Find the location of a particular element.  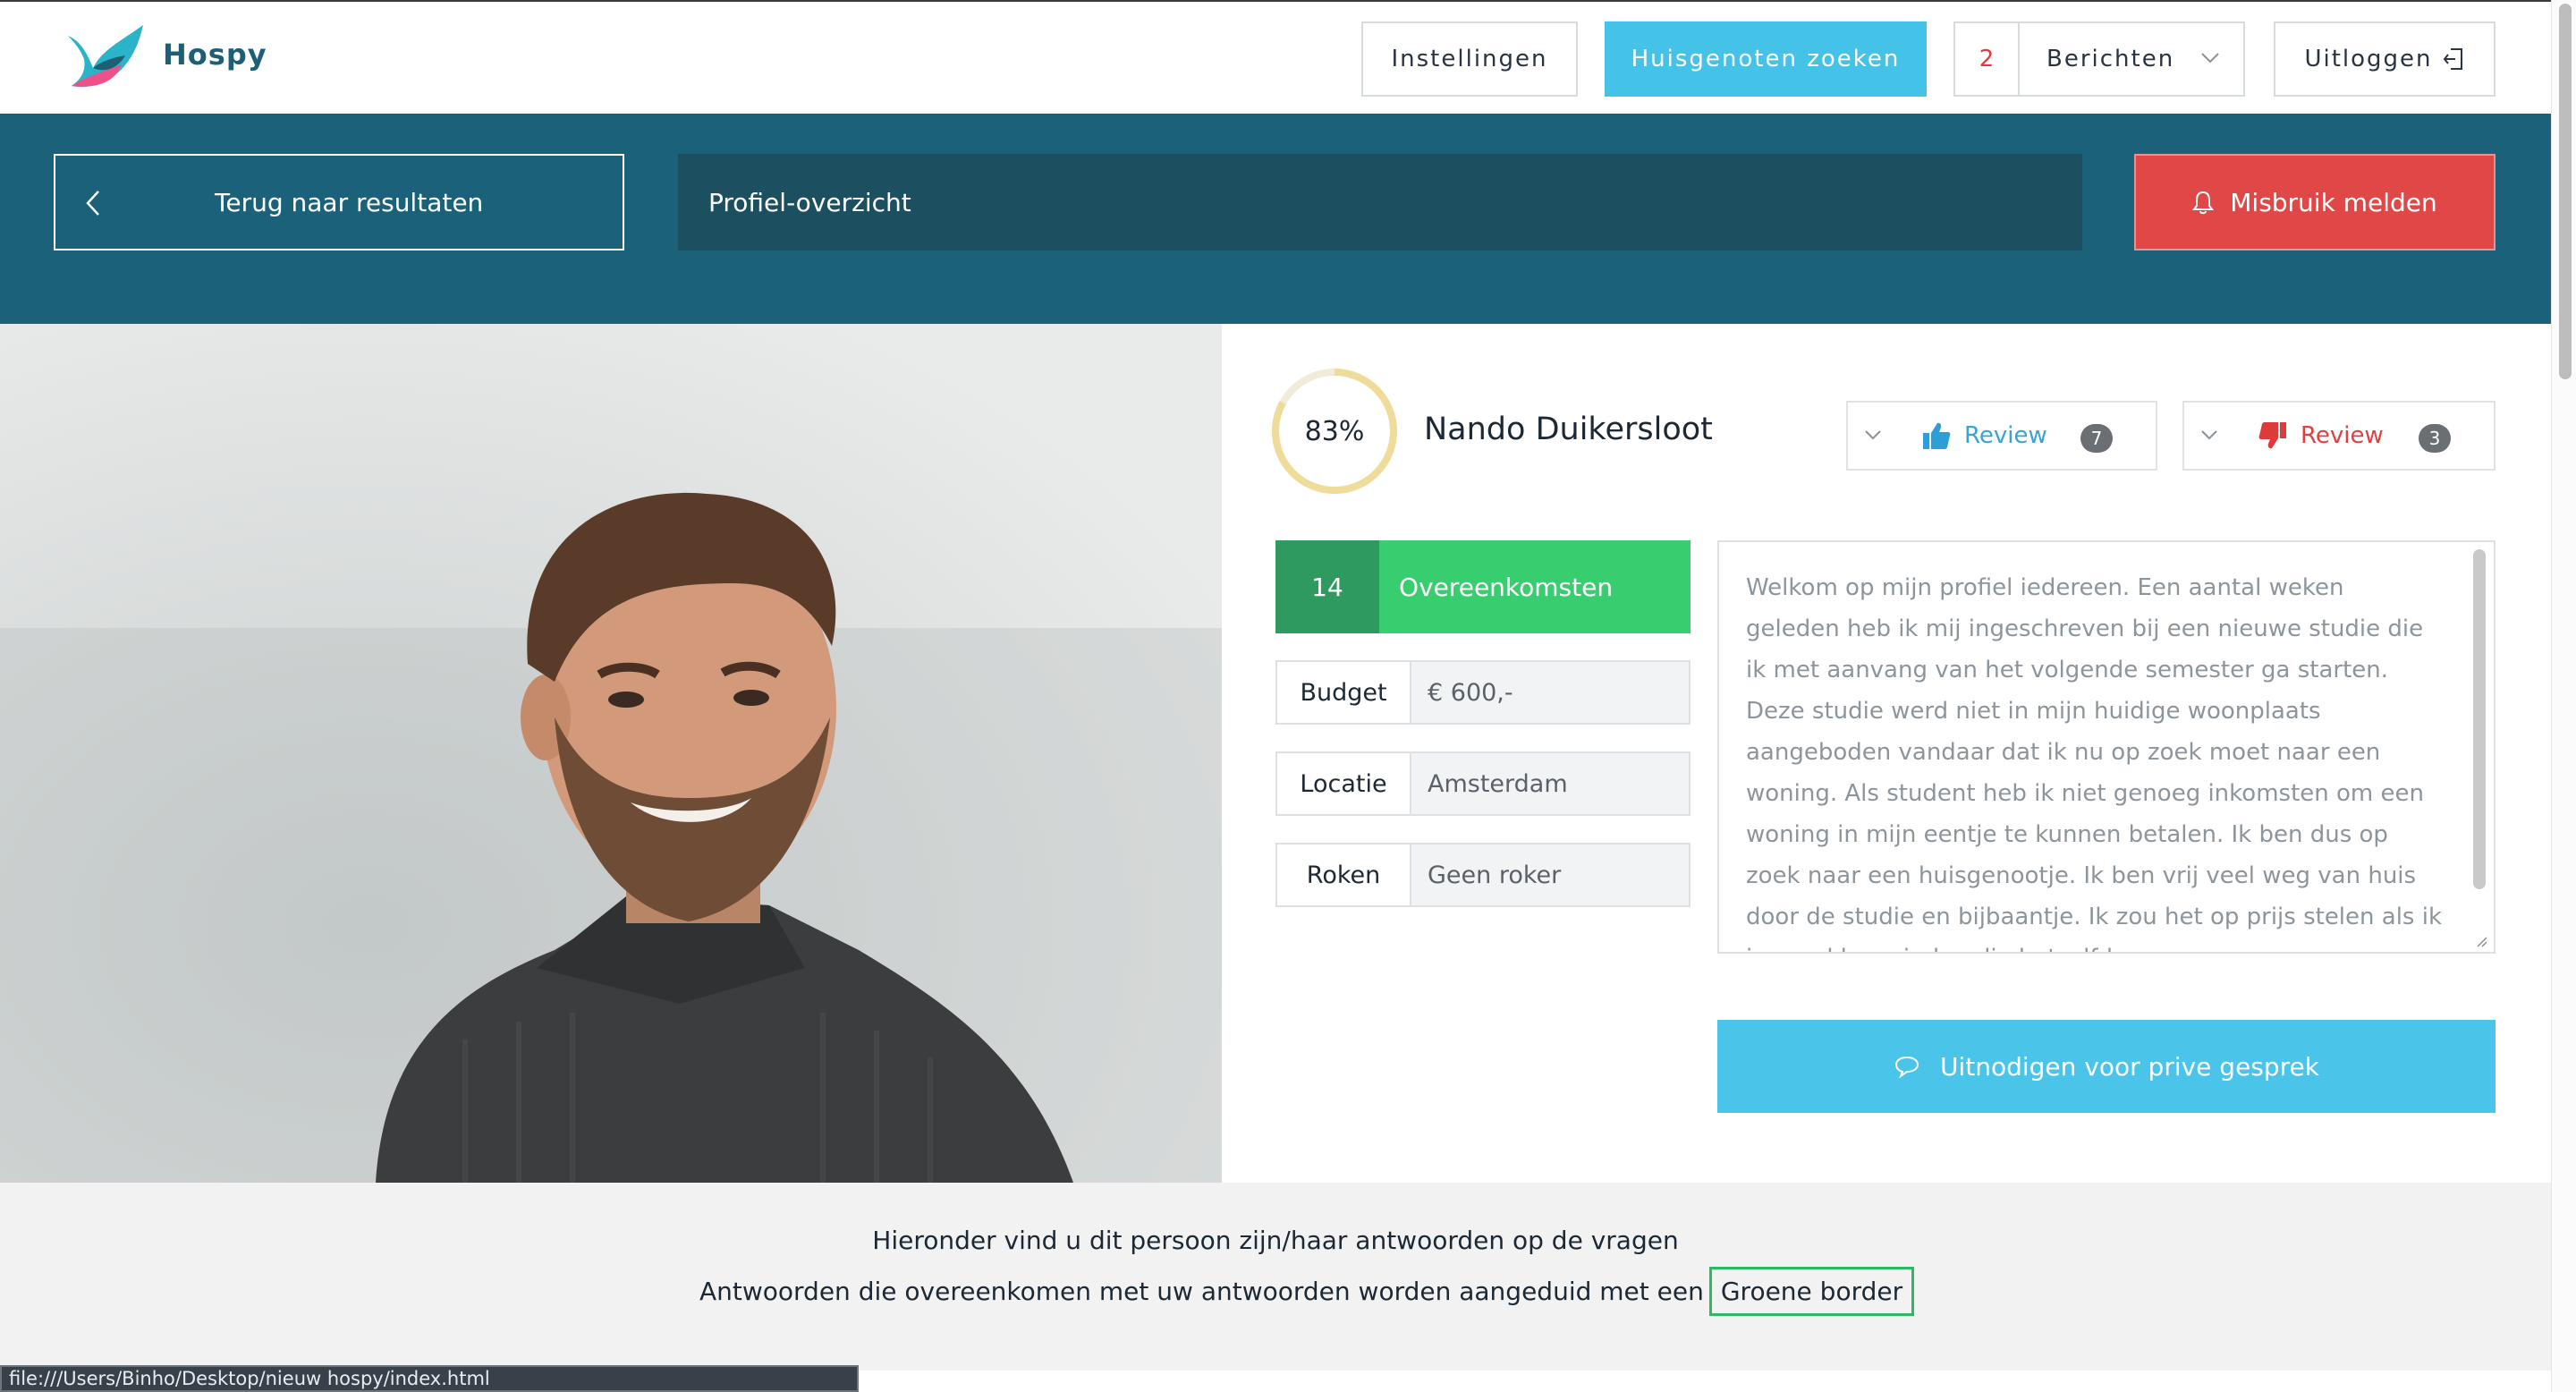

smoking-field: Roken Geen roker is located at coordinates (1482, 875).